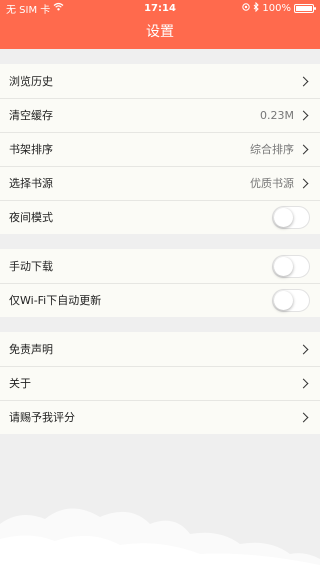 The height and width of the screenshot is (569, 320). I want to click on row-manual-download: 手动下载, so click(160, 266).